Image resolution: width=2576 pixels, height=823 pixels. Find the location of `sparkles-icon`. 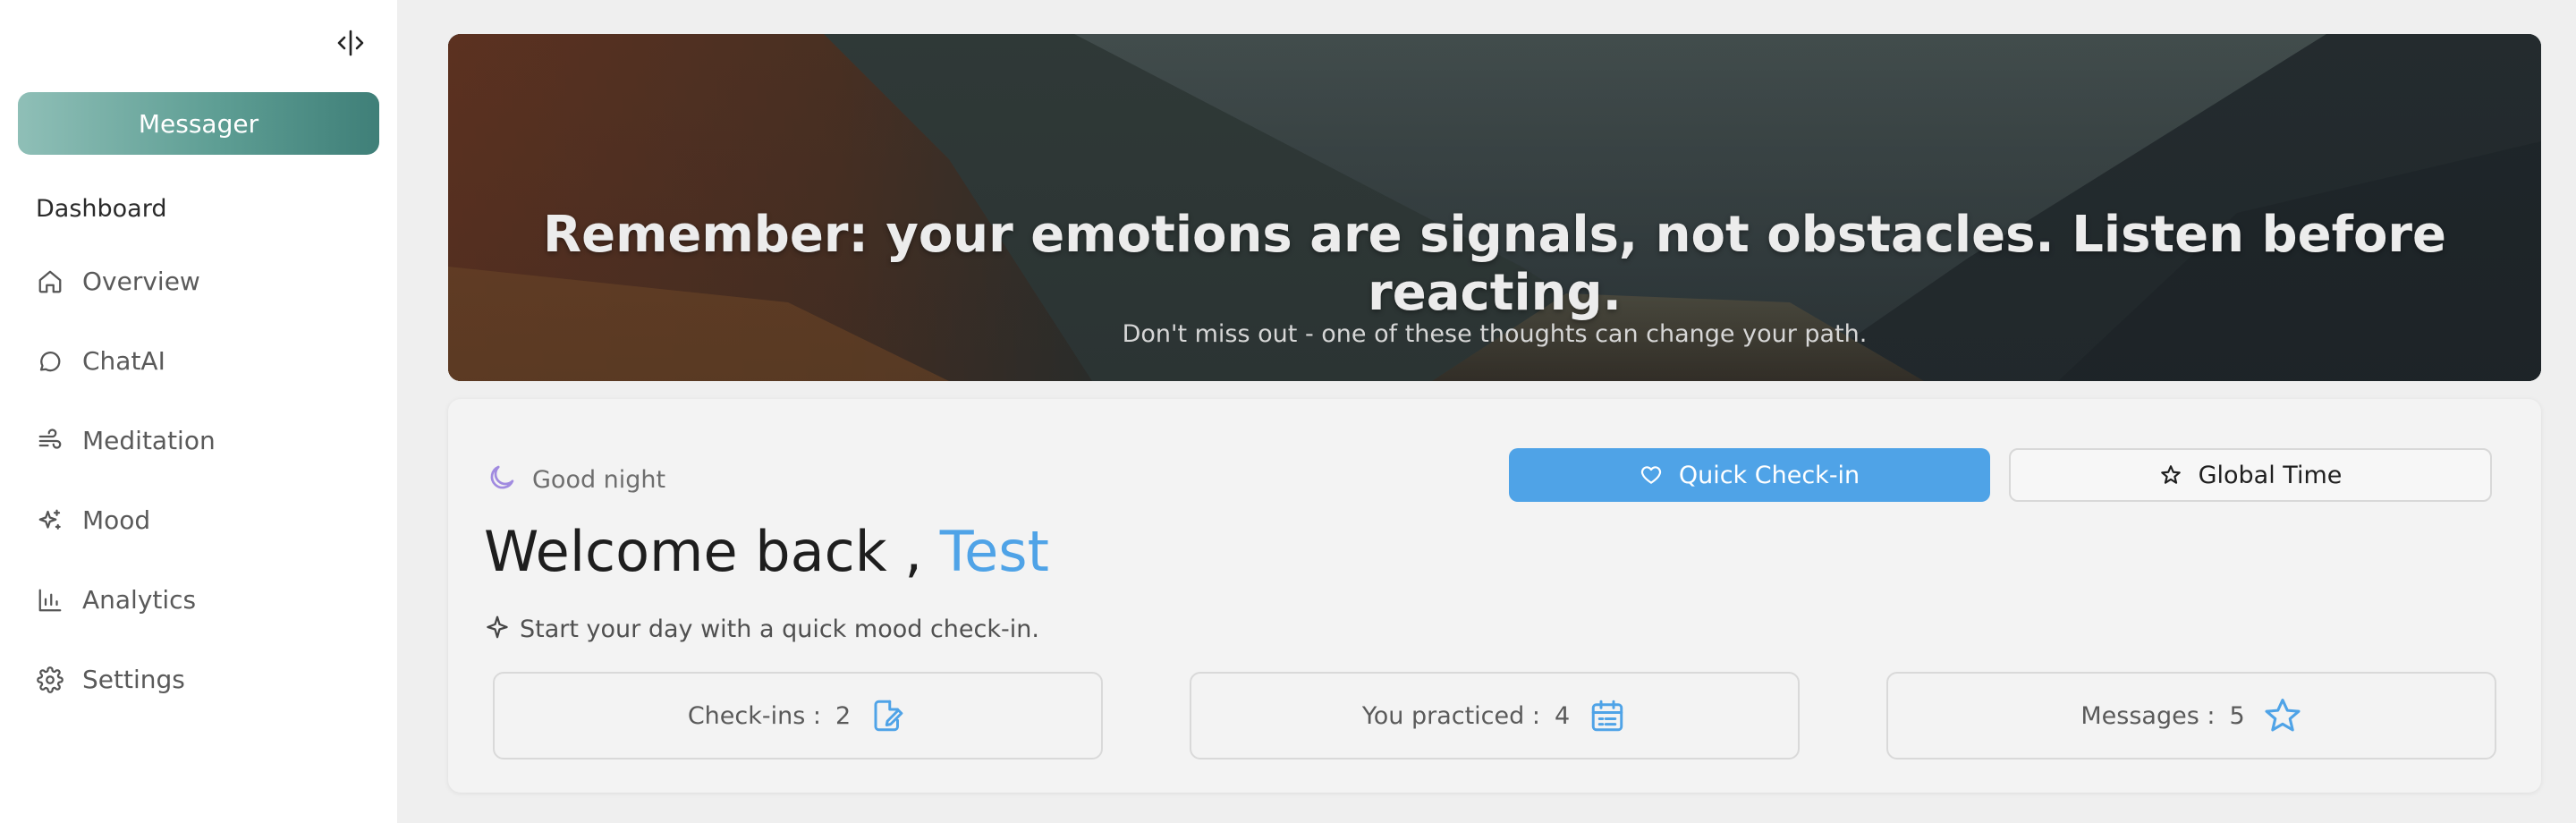

sparkles-icon is located at coordinates (50, 520).